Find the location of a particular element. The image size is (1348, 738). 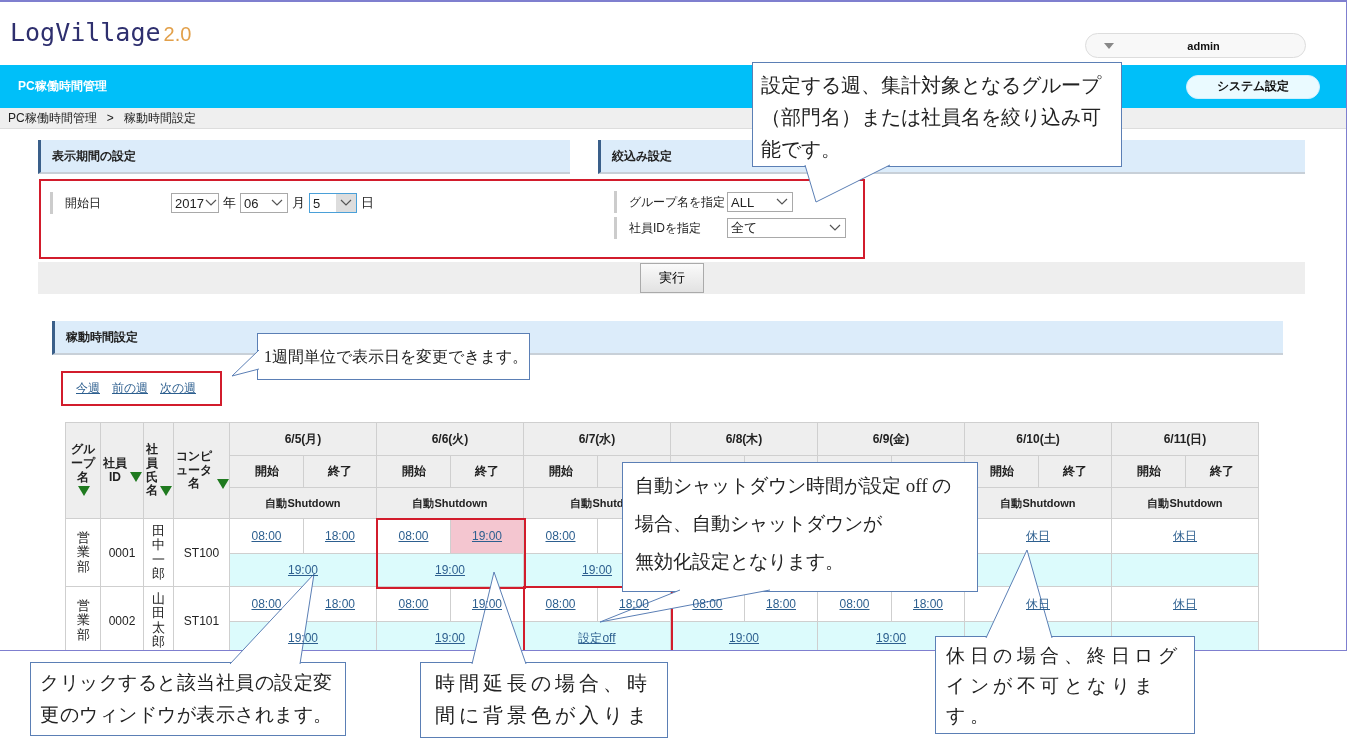

unit-label: 月 is located at coordinates (298, 203).